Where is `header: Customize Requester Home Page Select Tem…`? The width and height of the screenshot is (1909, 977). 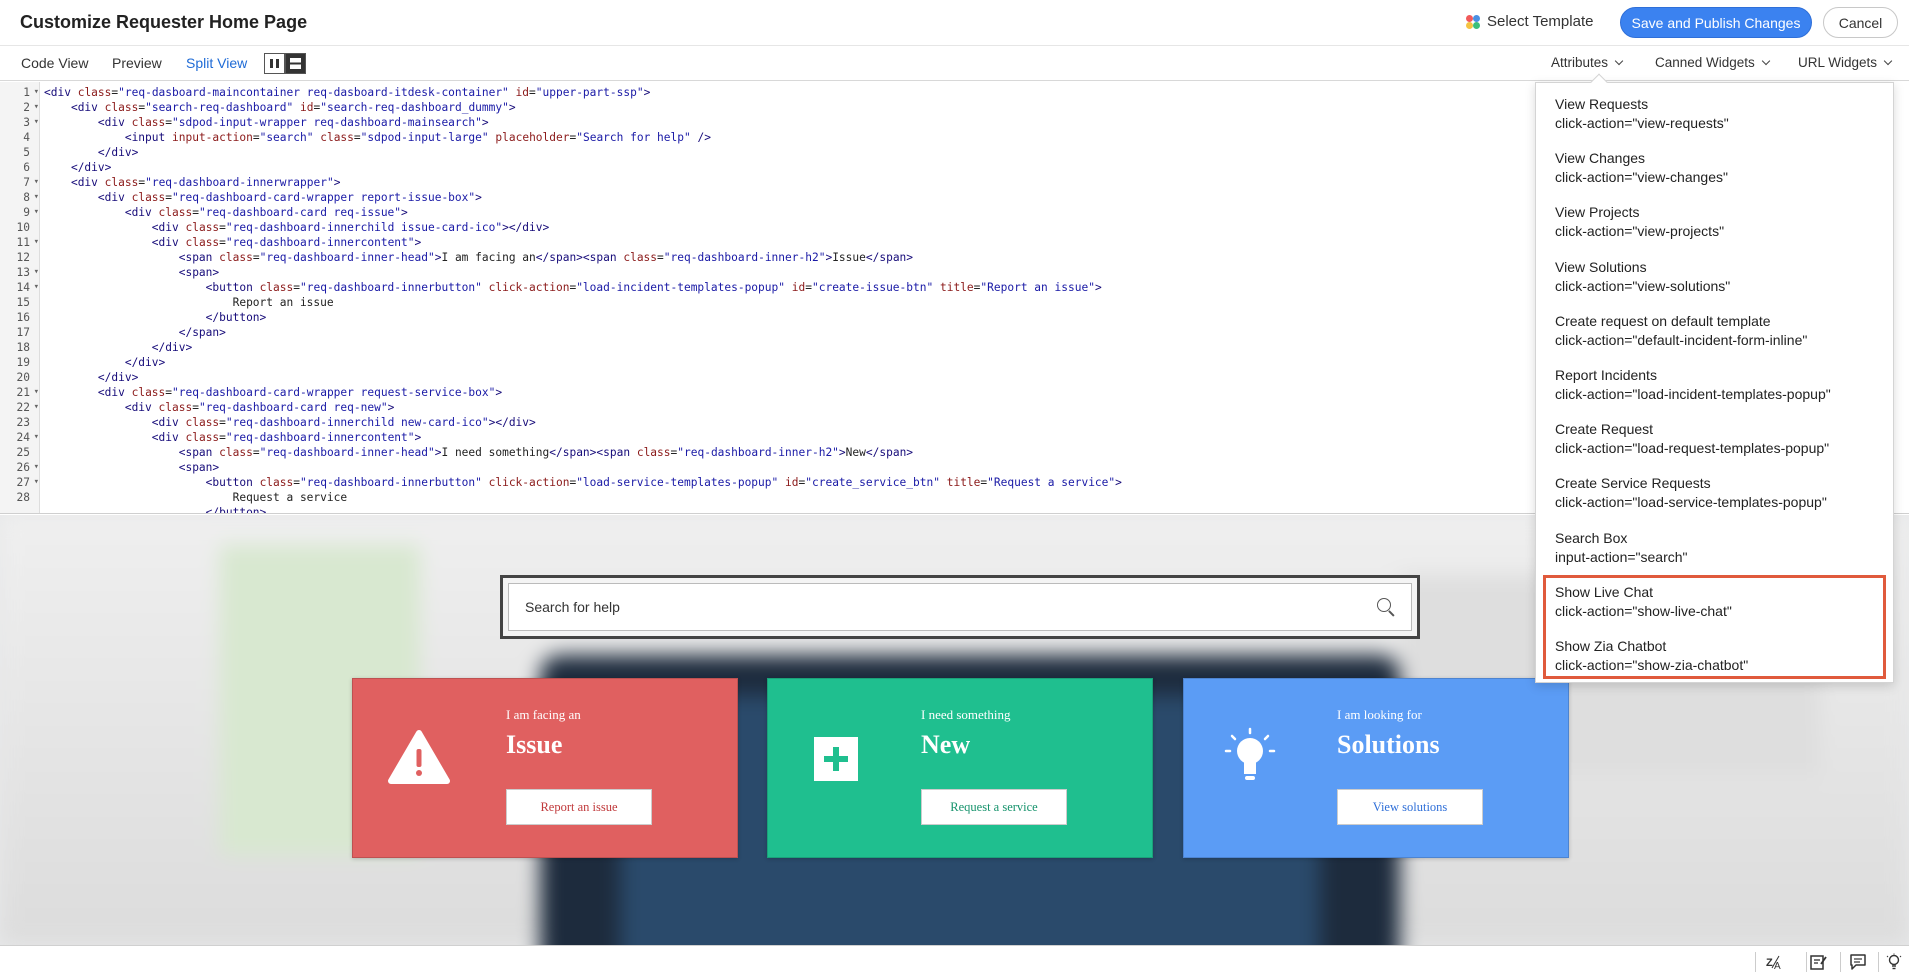 header: Customize Requester Home Page Select Tem… is located at coordinates (954, 23).